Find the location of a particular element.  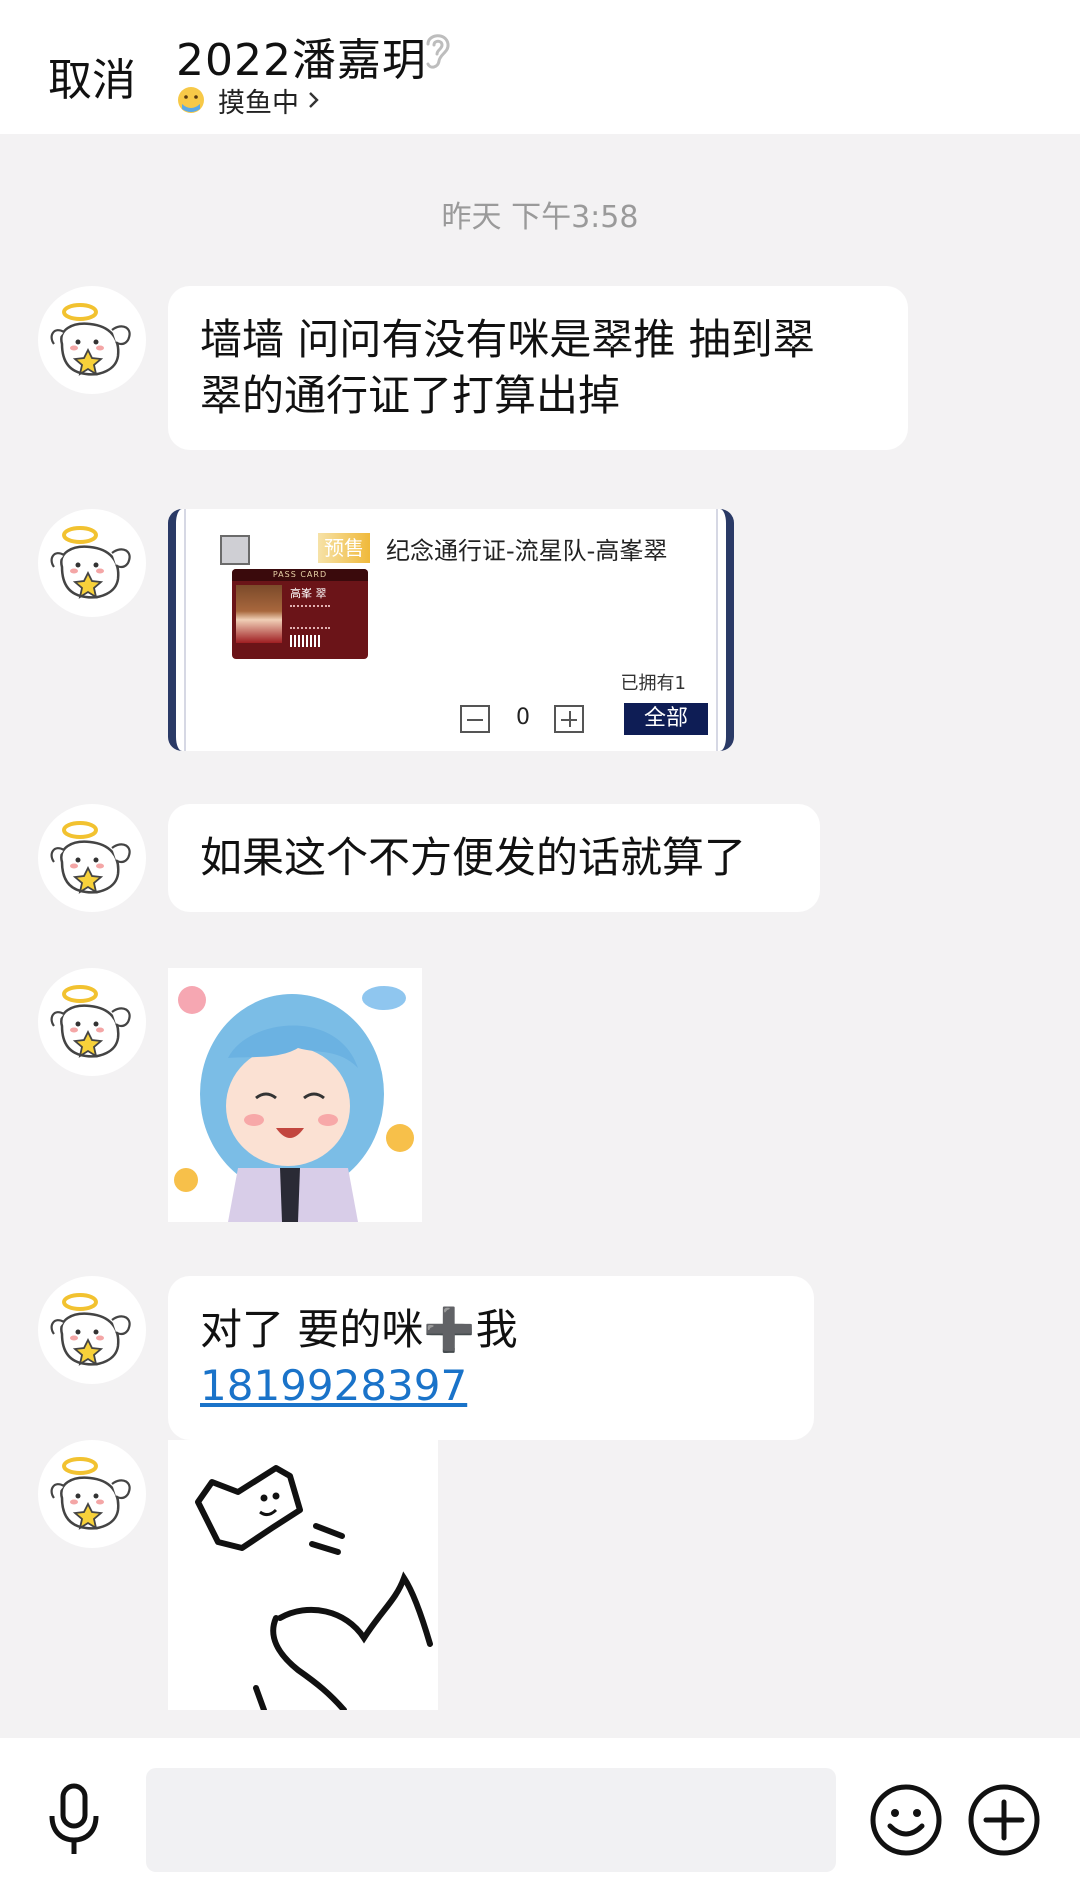

cat-doodle-sticker is located at coordinates (303, 1575).